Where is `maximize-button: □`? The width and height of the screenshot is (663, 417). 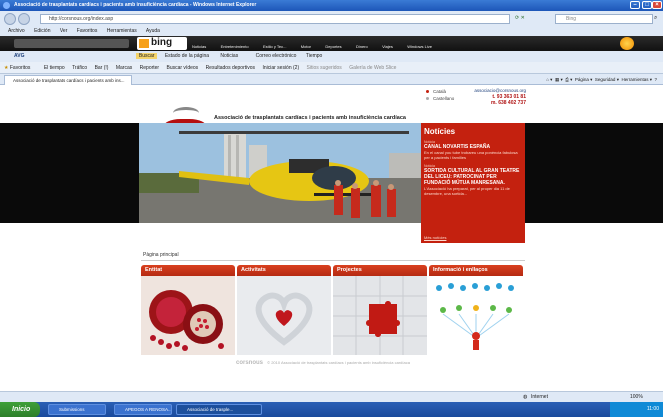
maximize-button: □ is located at coordinates (647, 5).